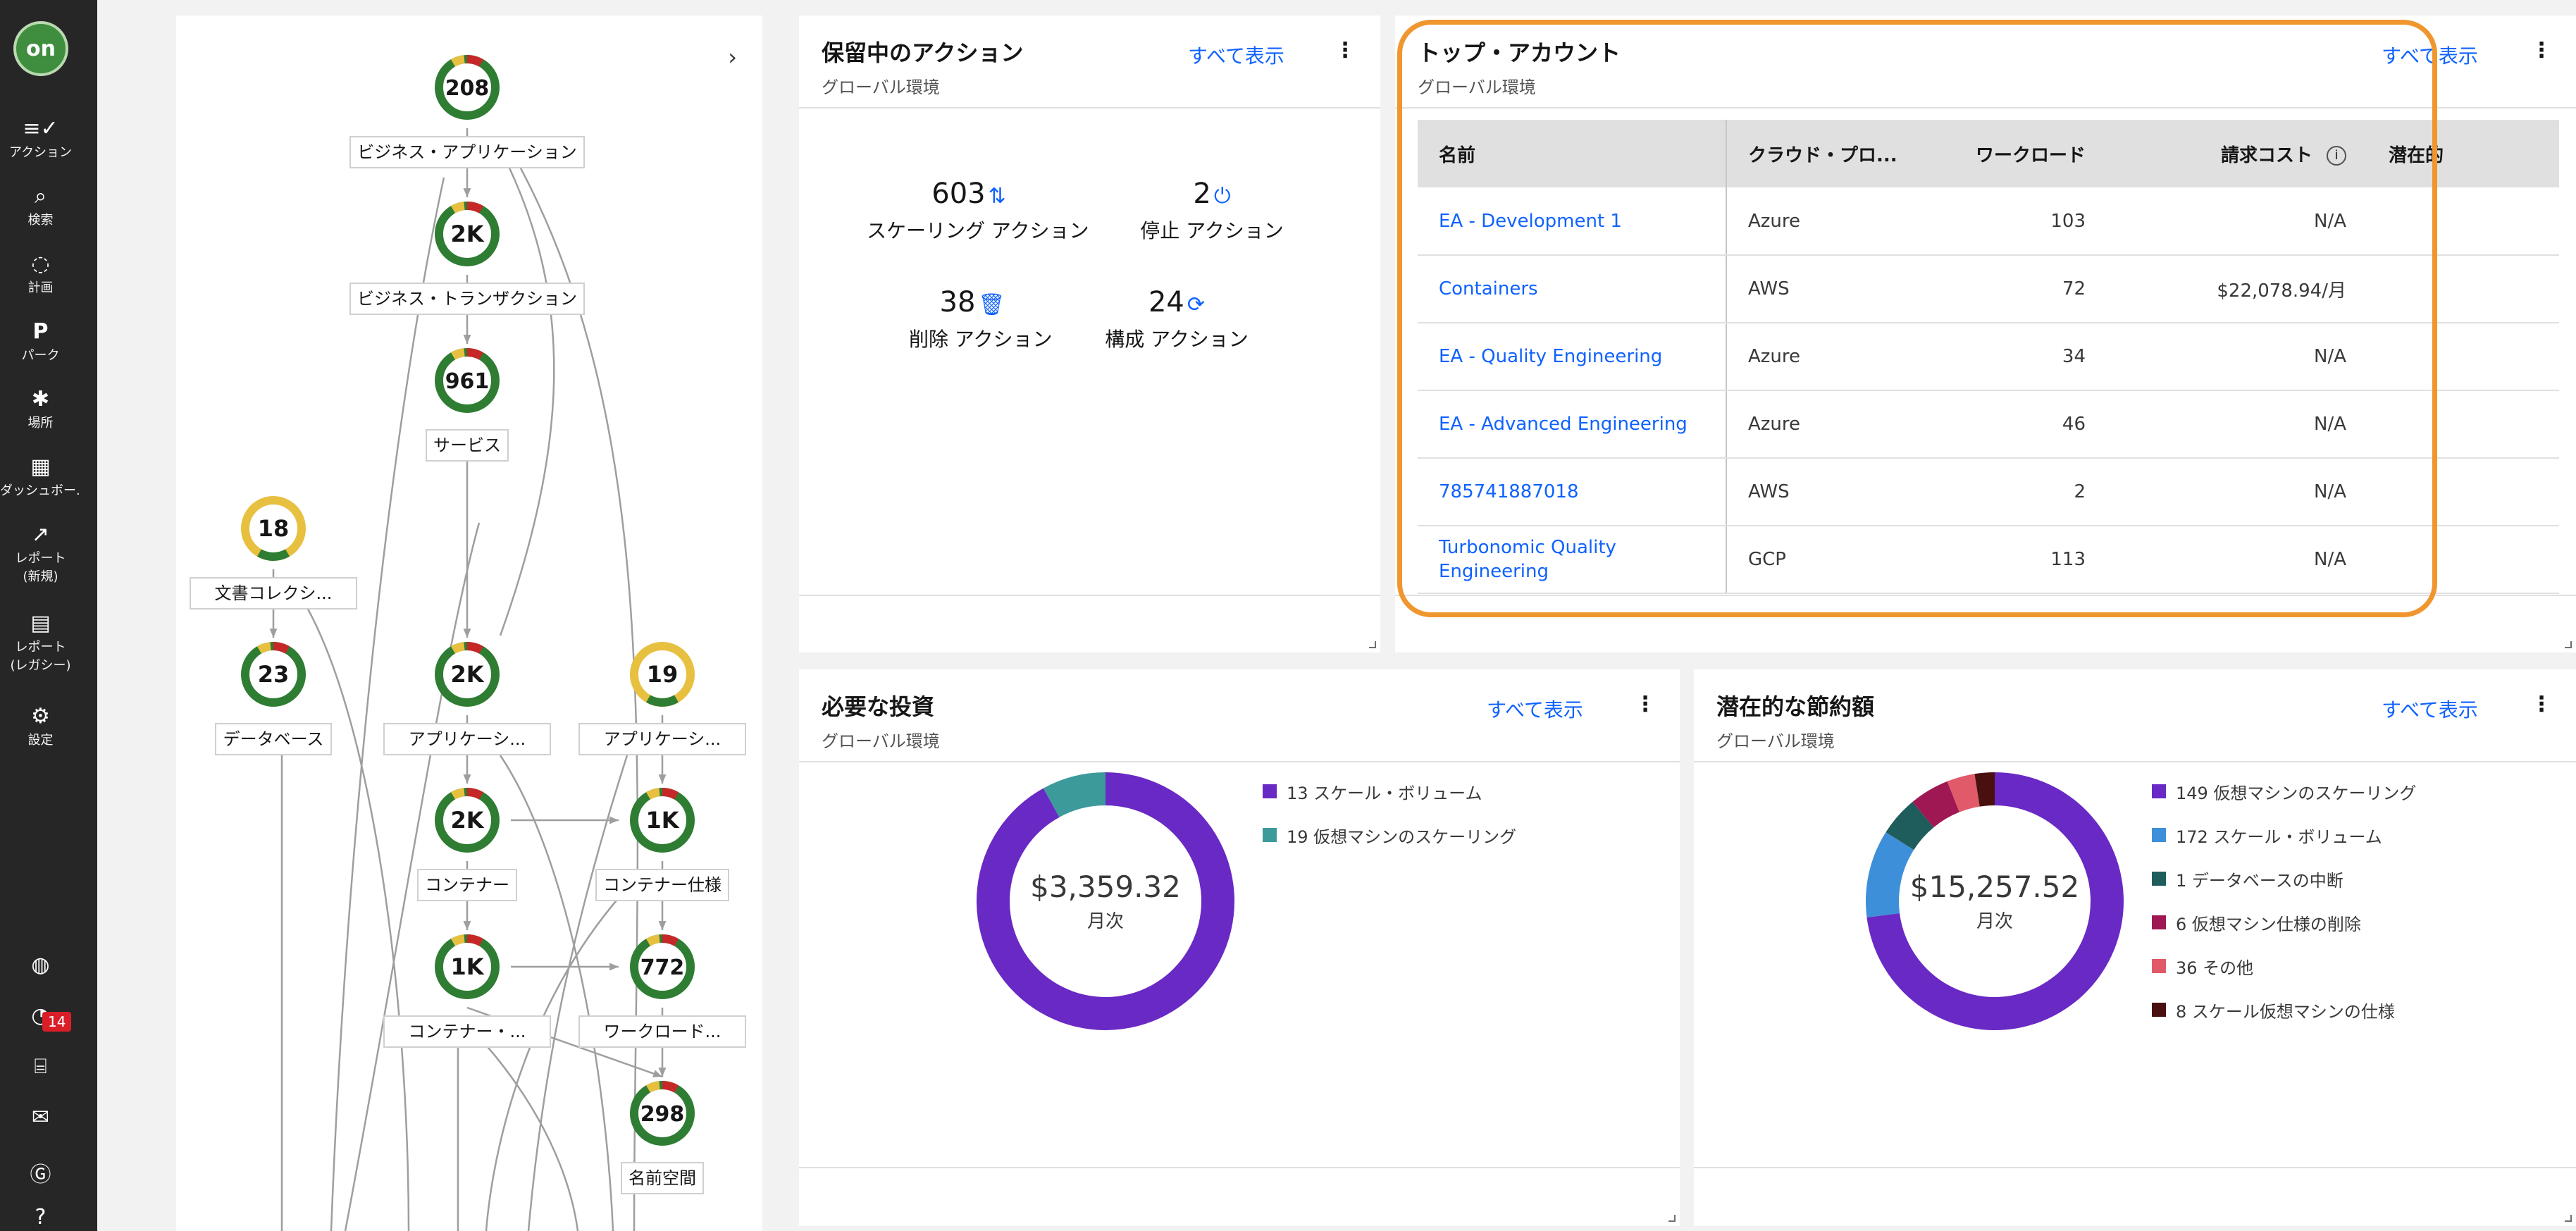 Image resolution: width=2576 pixels, height=1231 pixels. Describe the element at coordinates (2284, 879) in the screenshot. I see `legend-item: 1 データベースの中断` at that location.